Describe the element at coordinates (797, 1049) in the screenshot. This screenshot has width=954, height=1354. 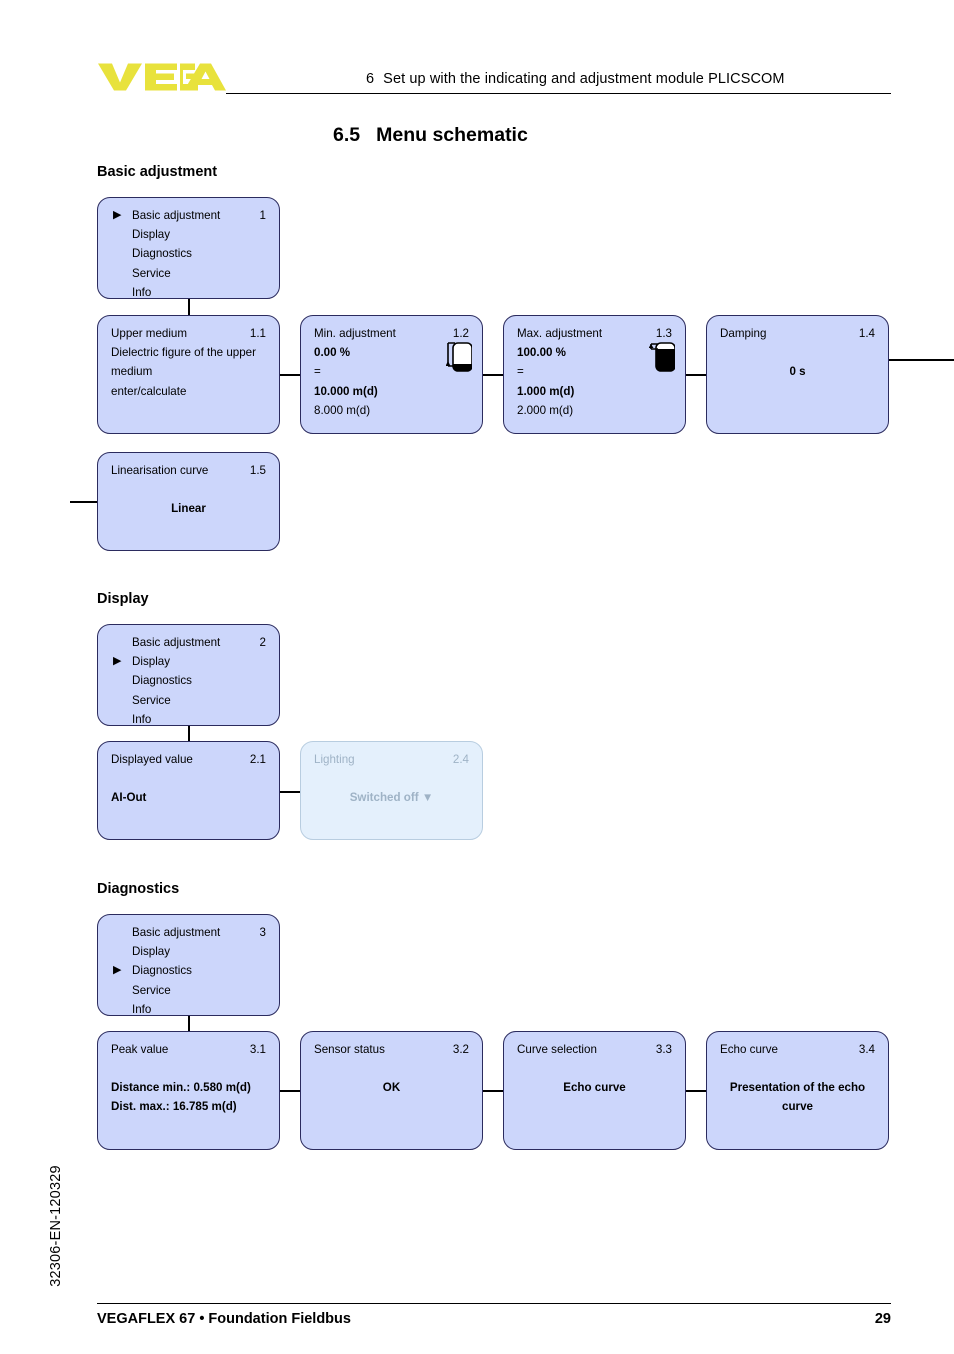
I see `node-header: Echo curve 3.4` at that location.